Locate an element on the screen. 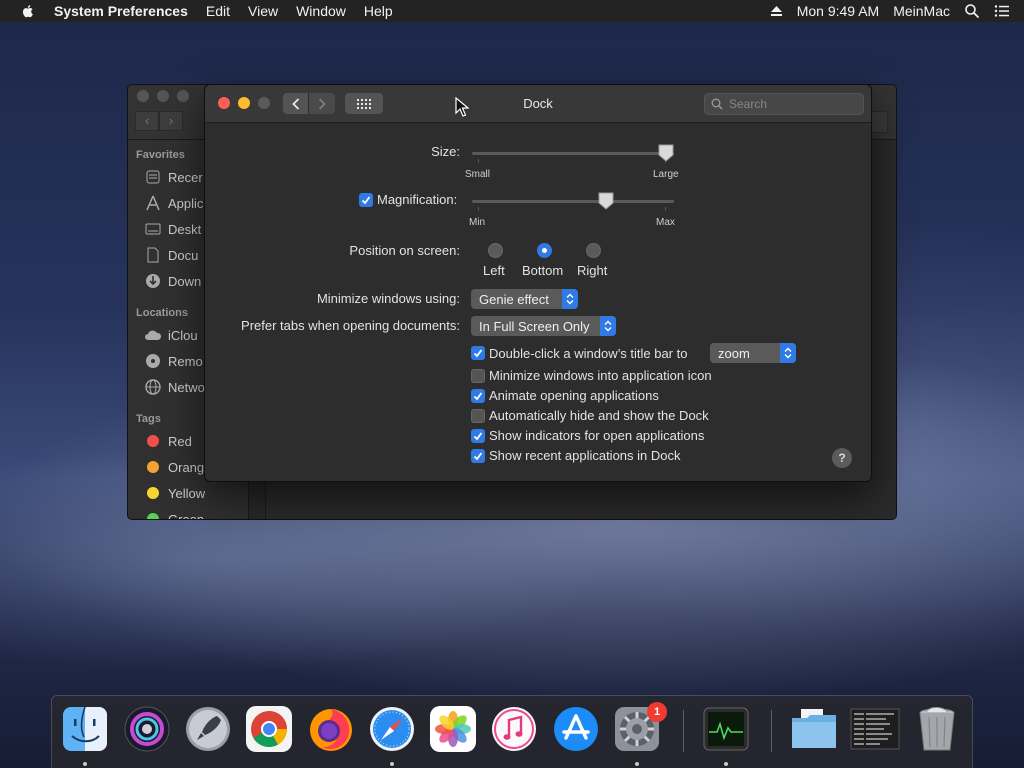 Image resolution: width=1024 pixels, height=768 pixels. sidebar-item-network: Netwo is located at coordinates (174, 387).